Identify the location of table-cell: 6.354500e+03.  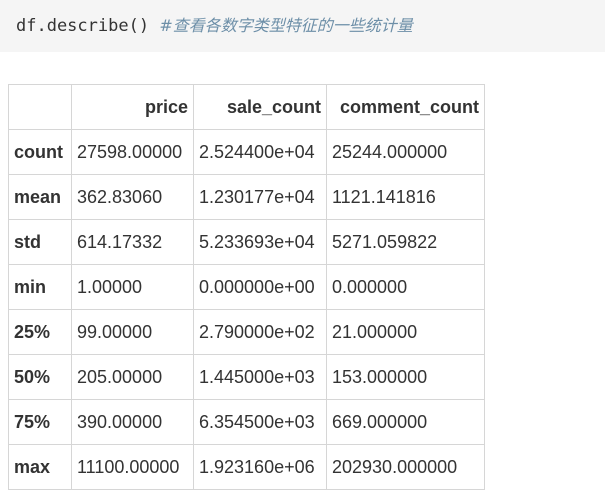
(260, 422).